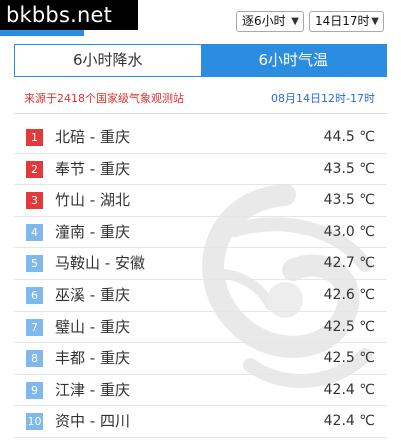 Image resolution: width=401 pixels, height=444 pixels. Describe the element at coordinates (200, 422) in the screenshot. I see `list-item: 10 资中 - 四川 42.4 ℃` at that location.